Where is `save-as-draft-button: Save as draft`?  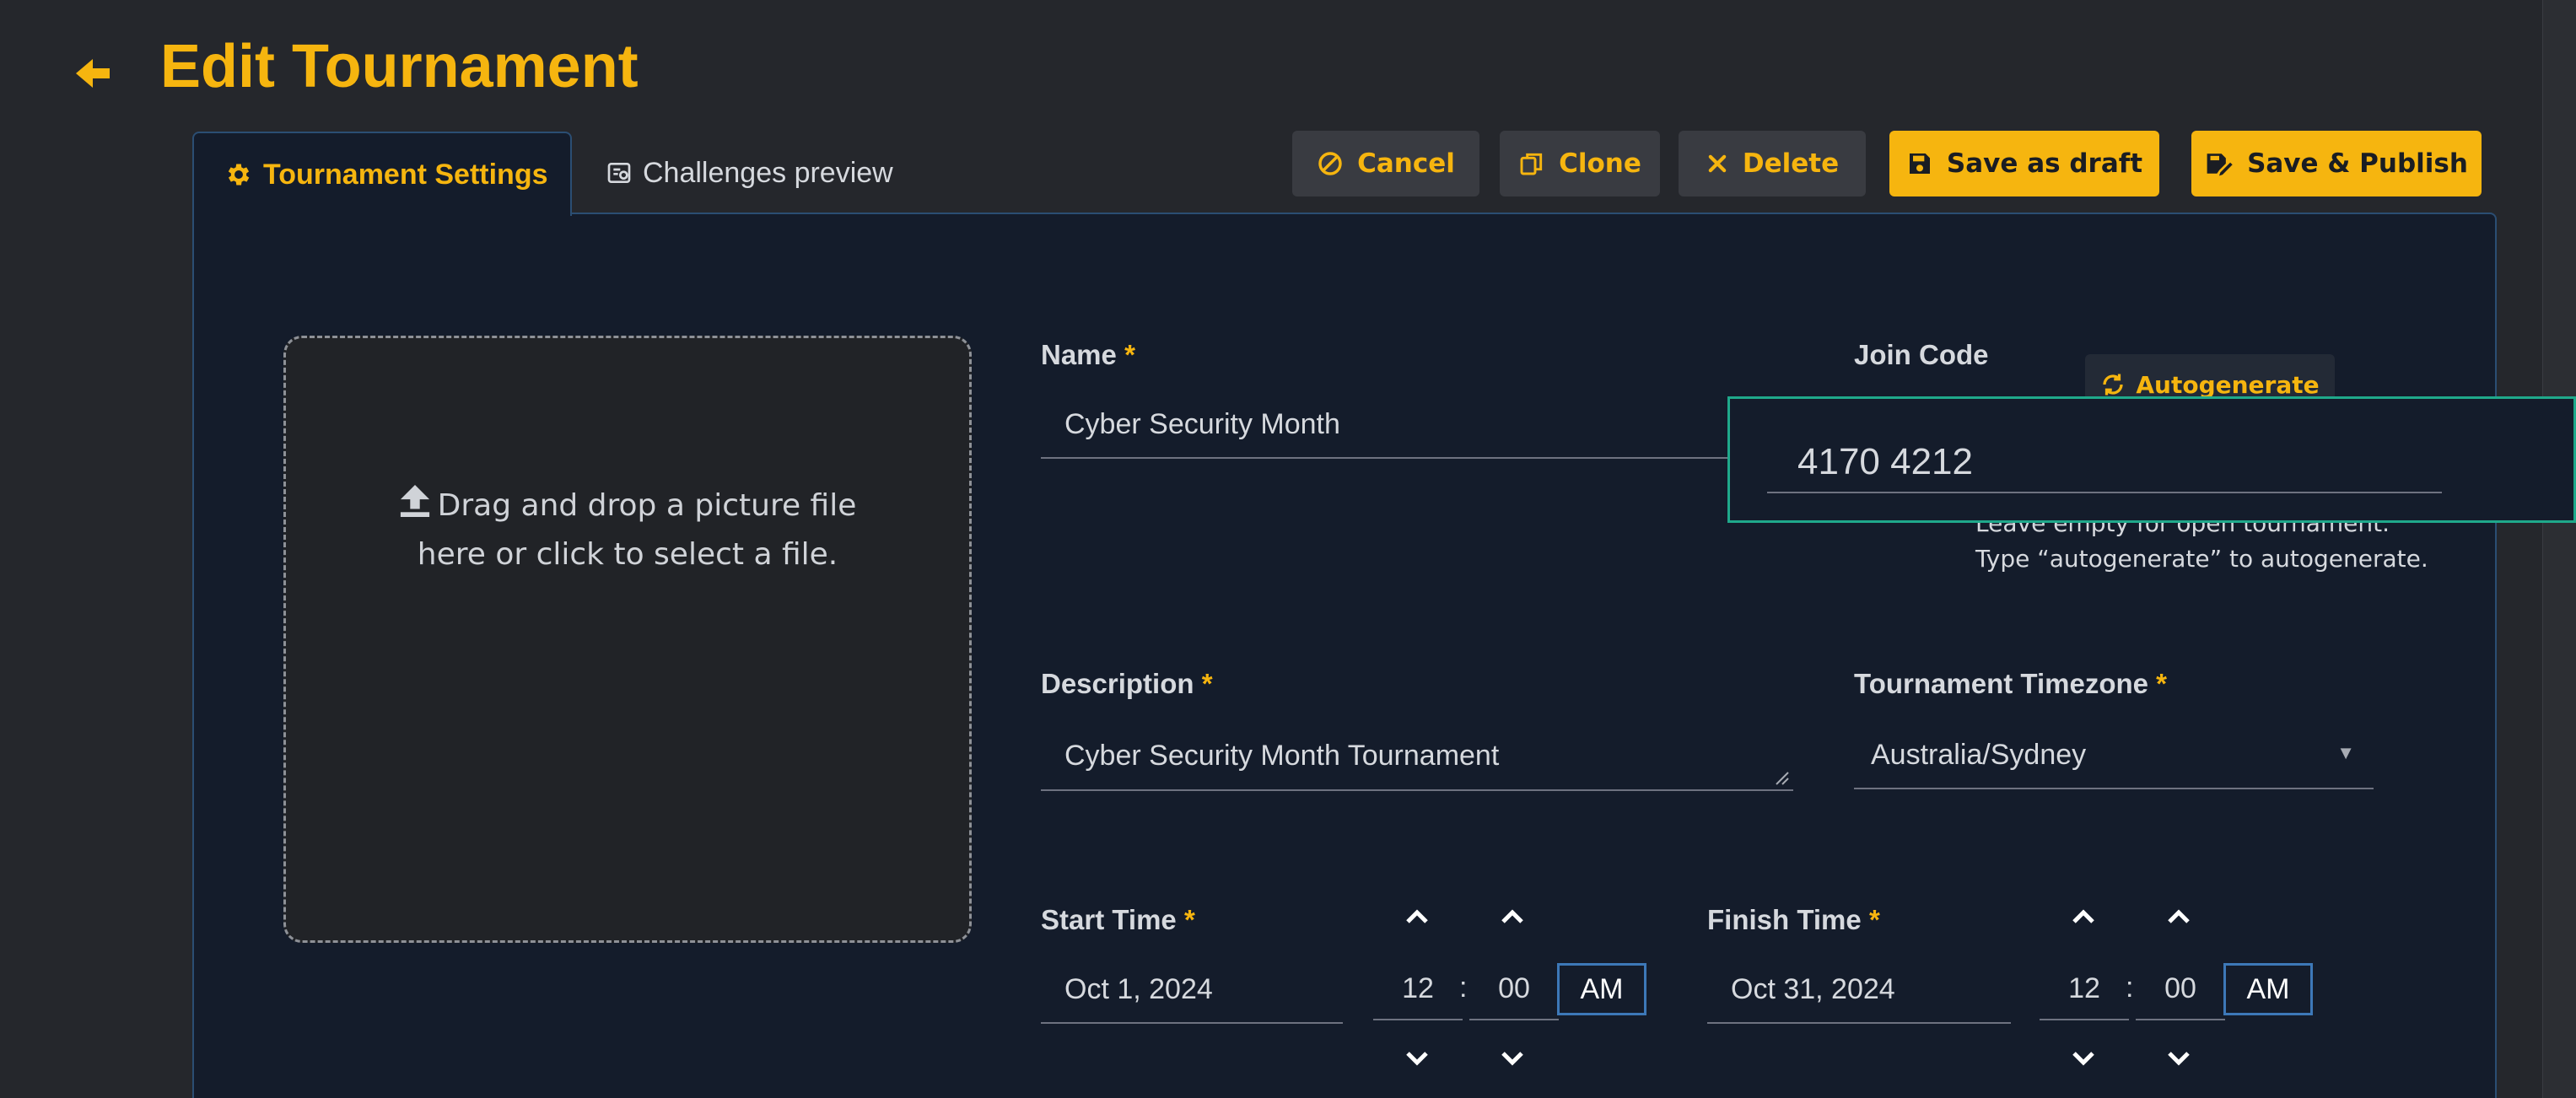 save-as-draft-button: Save as draft is located at coordinates (2024, 163).